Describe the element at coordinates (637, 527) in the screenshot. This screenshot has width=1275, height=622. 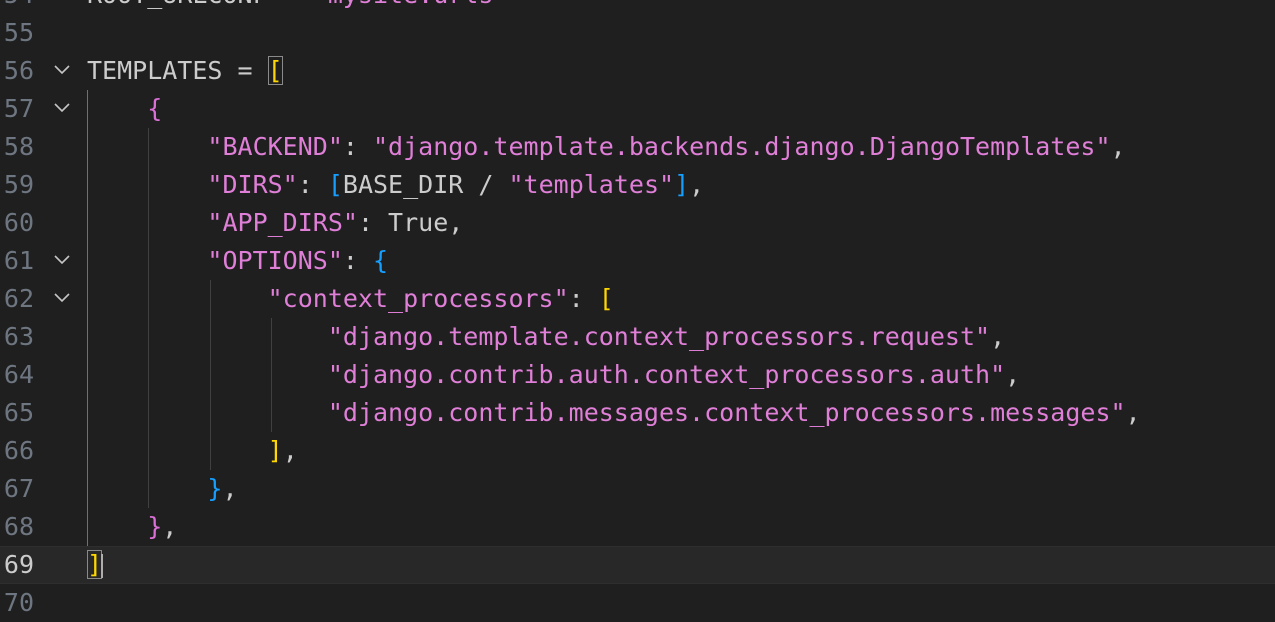
I see `code-line: 68 },` at that location.